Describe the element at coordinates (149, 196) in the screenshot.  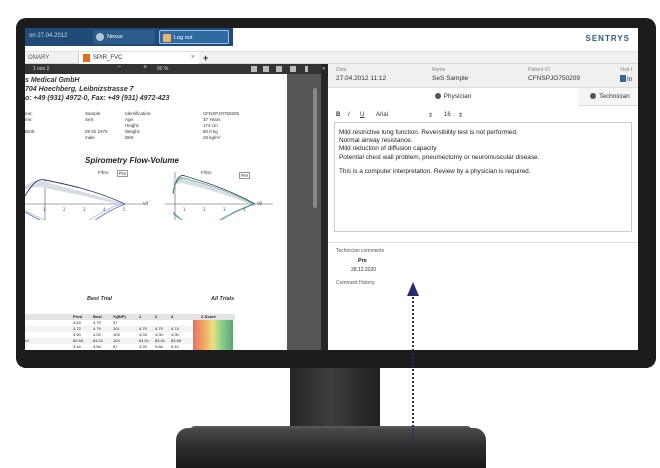
I see `flow-volume-plots: 12345 1234` at that location.